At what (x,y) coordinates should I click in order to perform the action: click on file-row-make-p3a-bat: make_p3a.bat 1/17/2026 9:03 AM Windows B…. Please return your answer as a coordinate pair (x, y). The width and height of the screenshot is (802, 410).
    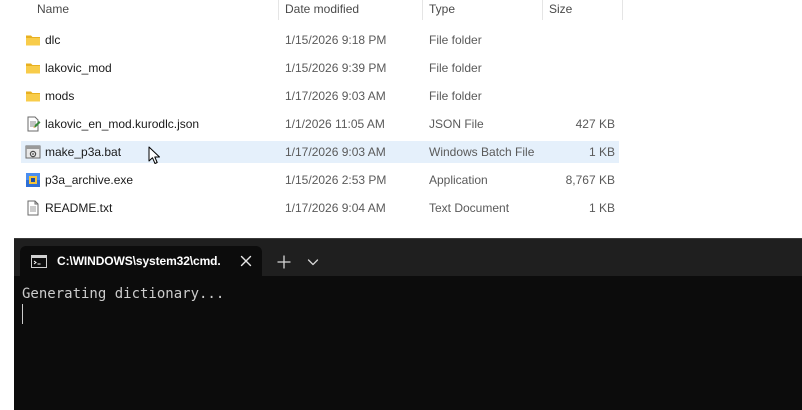
    Looking at the image, I should click on (320, 152).